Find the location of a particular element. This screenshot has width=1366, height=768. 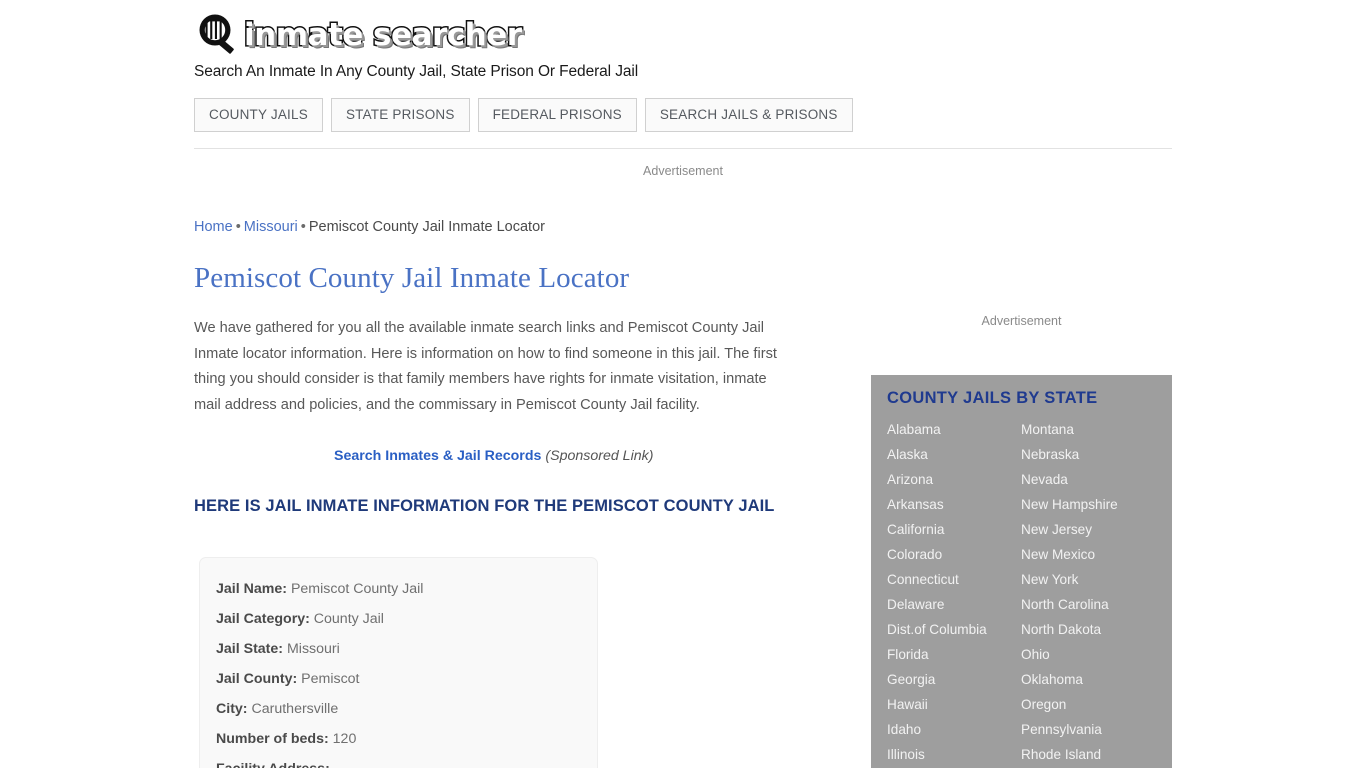

nav-item-federal-prisons: FEDERAL PRISONS is located at coordinates (557, 115).